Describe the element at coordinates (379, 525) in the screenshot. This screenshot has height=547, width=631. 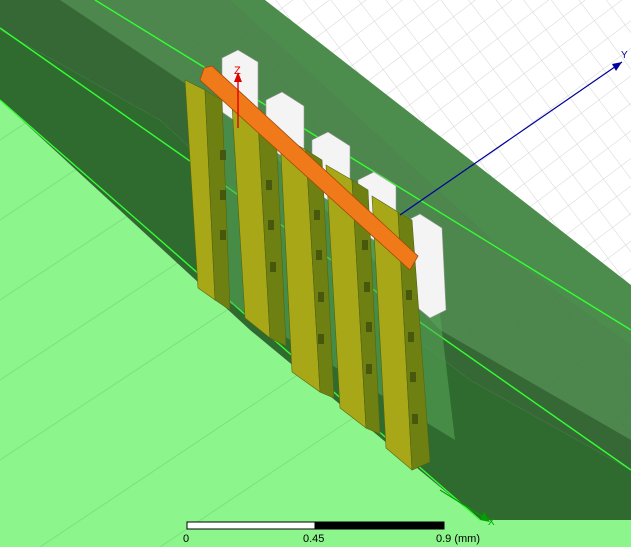
I see `scale-bar-black-segment` at that location.